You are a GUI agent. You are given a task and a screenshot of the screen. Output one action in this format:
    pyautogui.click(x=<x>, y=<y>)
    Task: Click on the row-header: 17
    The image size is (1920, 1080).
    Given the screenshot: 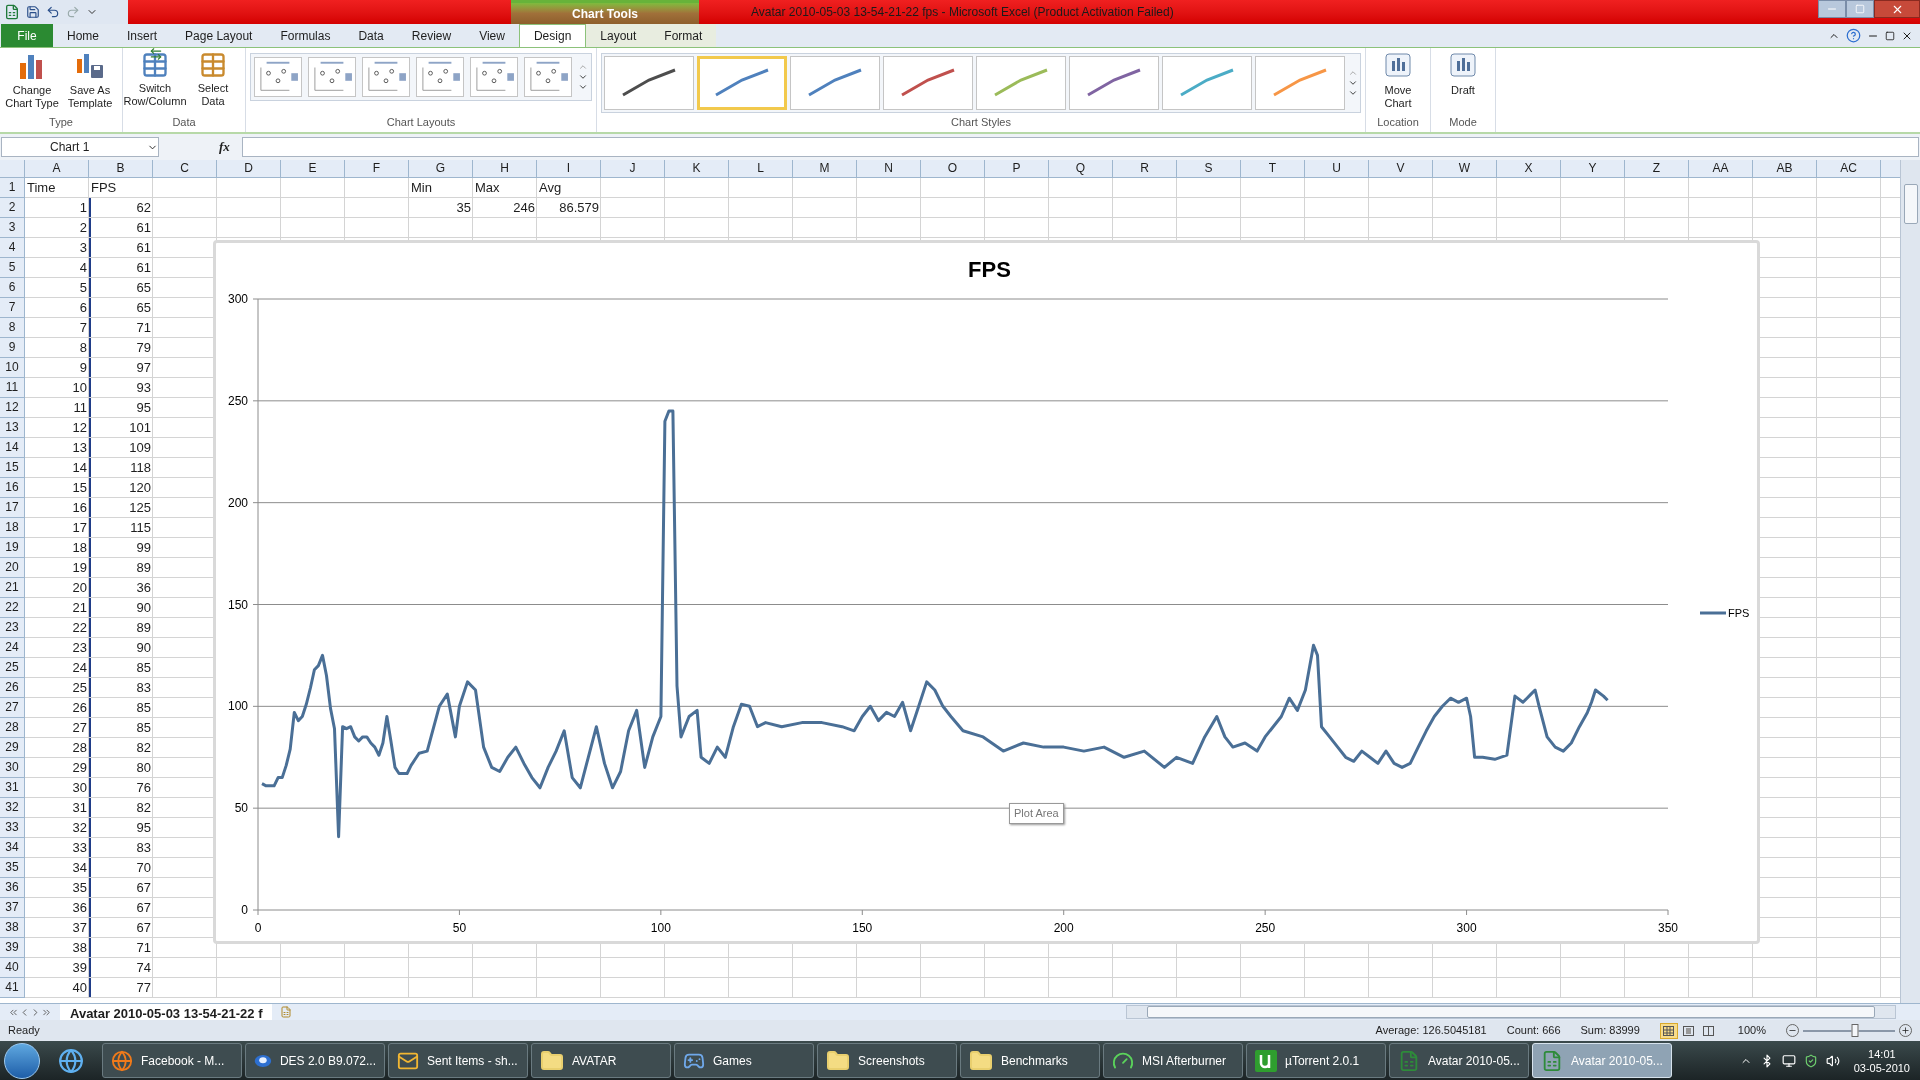 What is the action you would take?
    pyautogui.click(x=12, y=508)
    